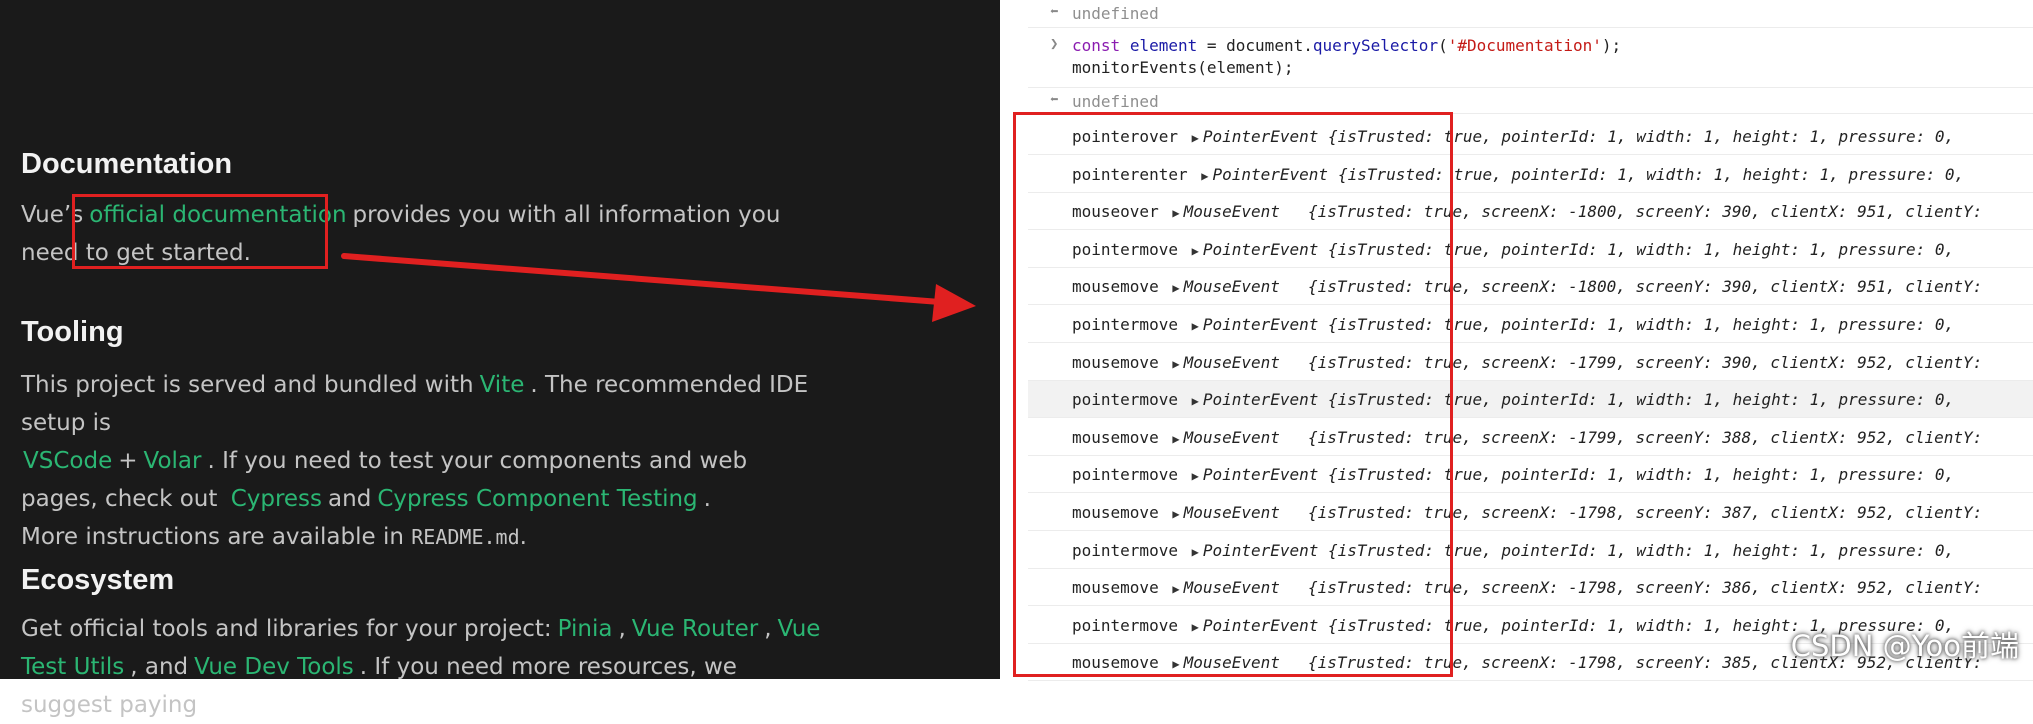 The image size is (2033, 724). Describe the element at coordinates (350, 499) in the screenshot. I see `and-text: and` at that location.